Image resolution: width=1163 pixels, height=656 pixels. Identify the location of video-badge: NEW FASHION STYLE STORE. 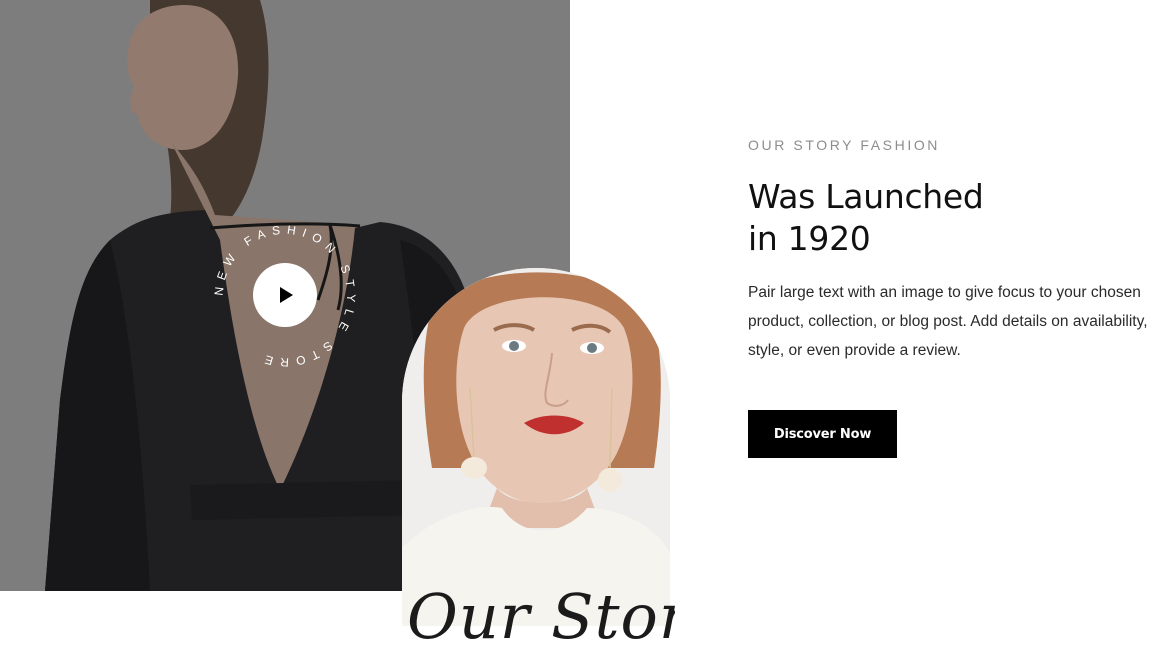
(285, 296).